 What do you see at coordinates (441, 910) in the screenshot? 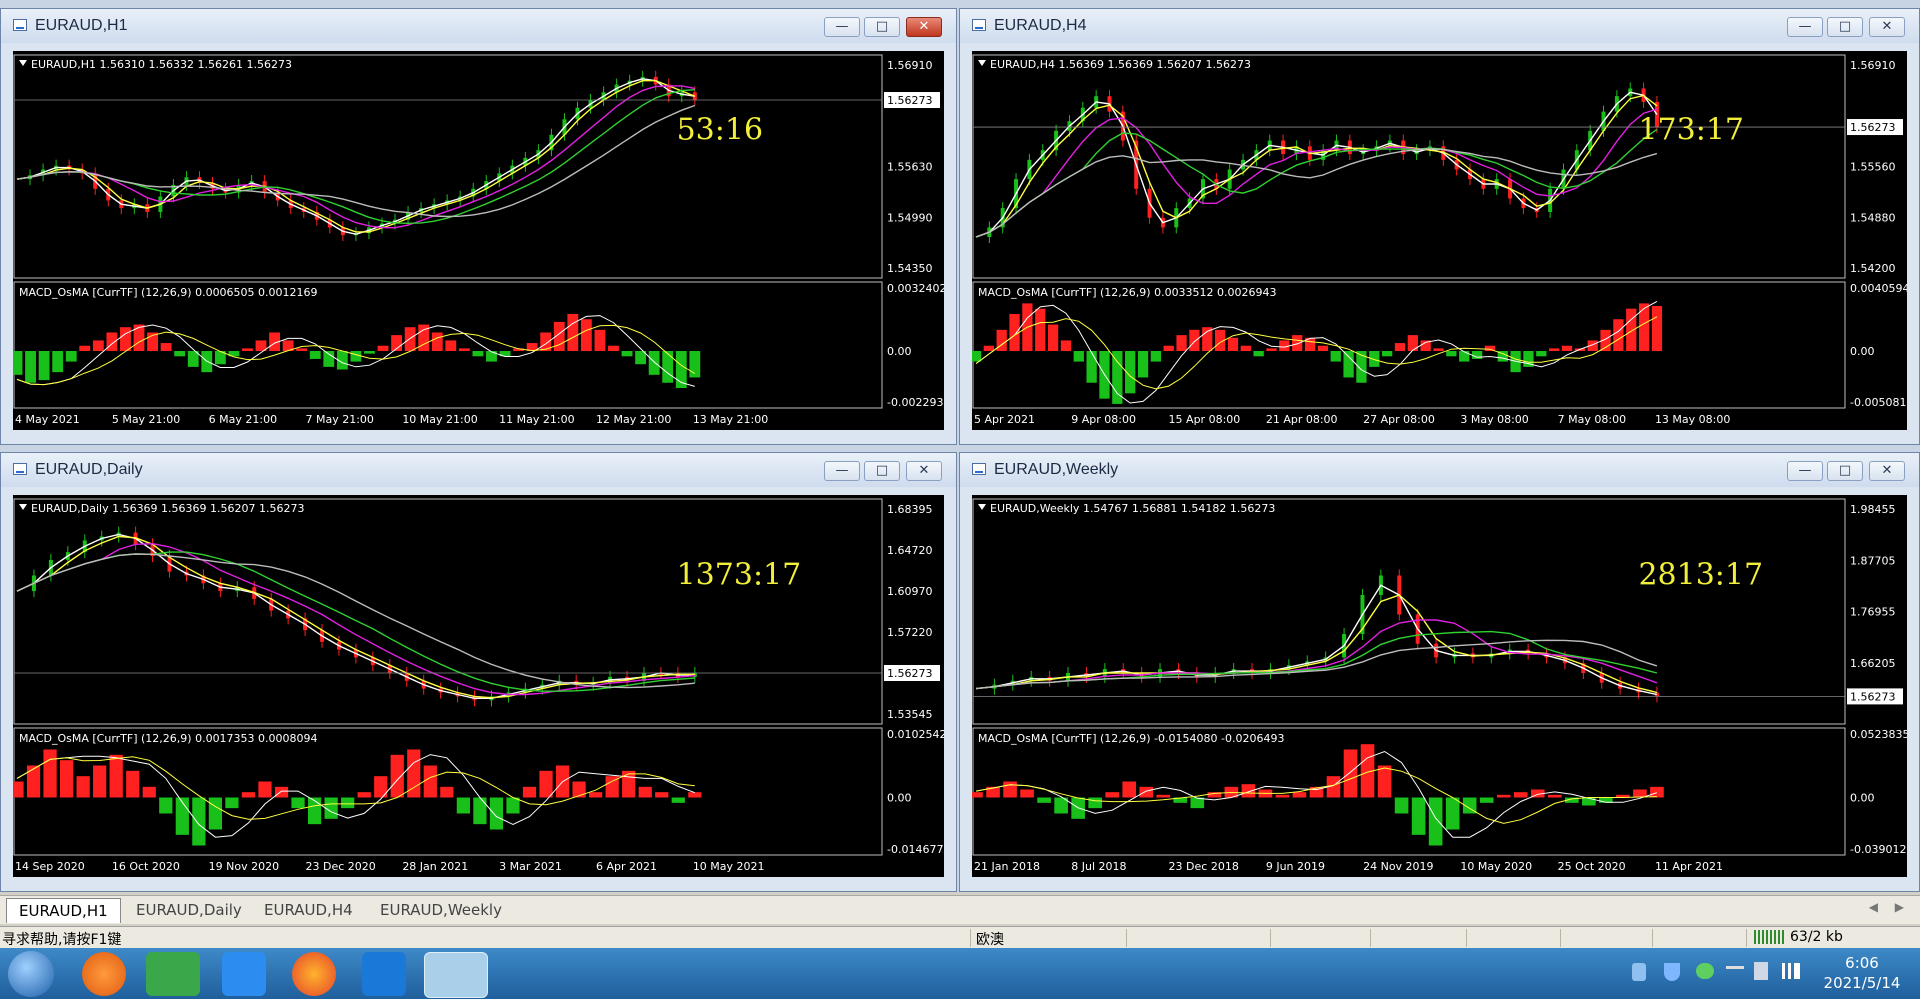
I see `tab-euraud-weekly: EURAUD,Weekly` at bounding box center [441, 910].